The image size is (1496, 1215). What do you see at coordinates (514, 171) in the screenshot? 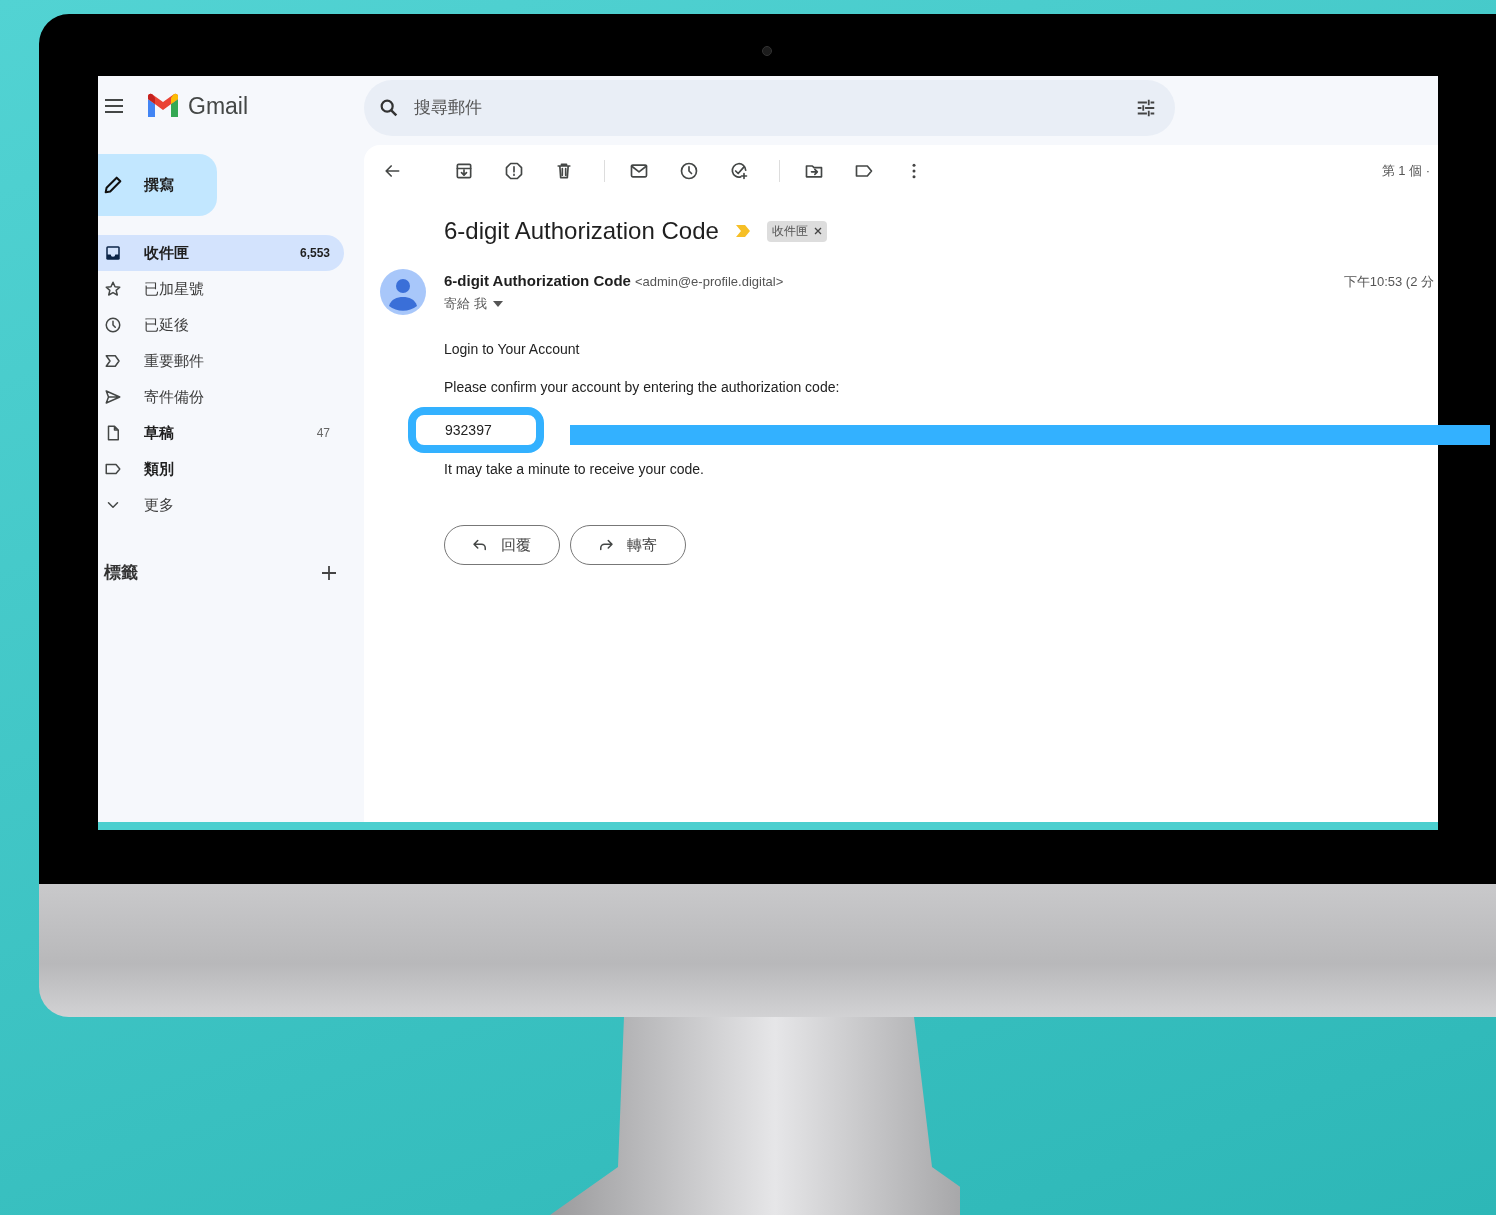
I see `report-spam-icon` at bounding box center [514, 171].